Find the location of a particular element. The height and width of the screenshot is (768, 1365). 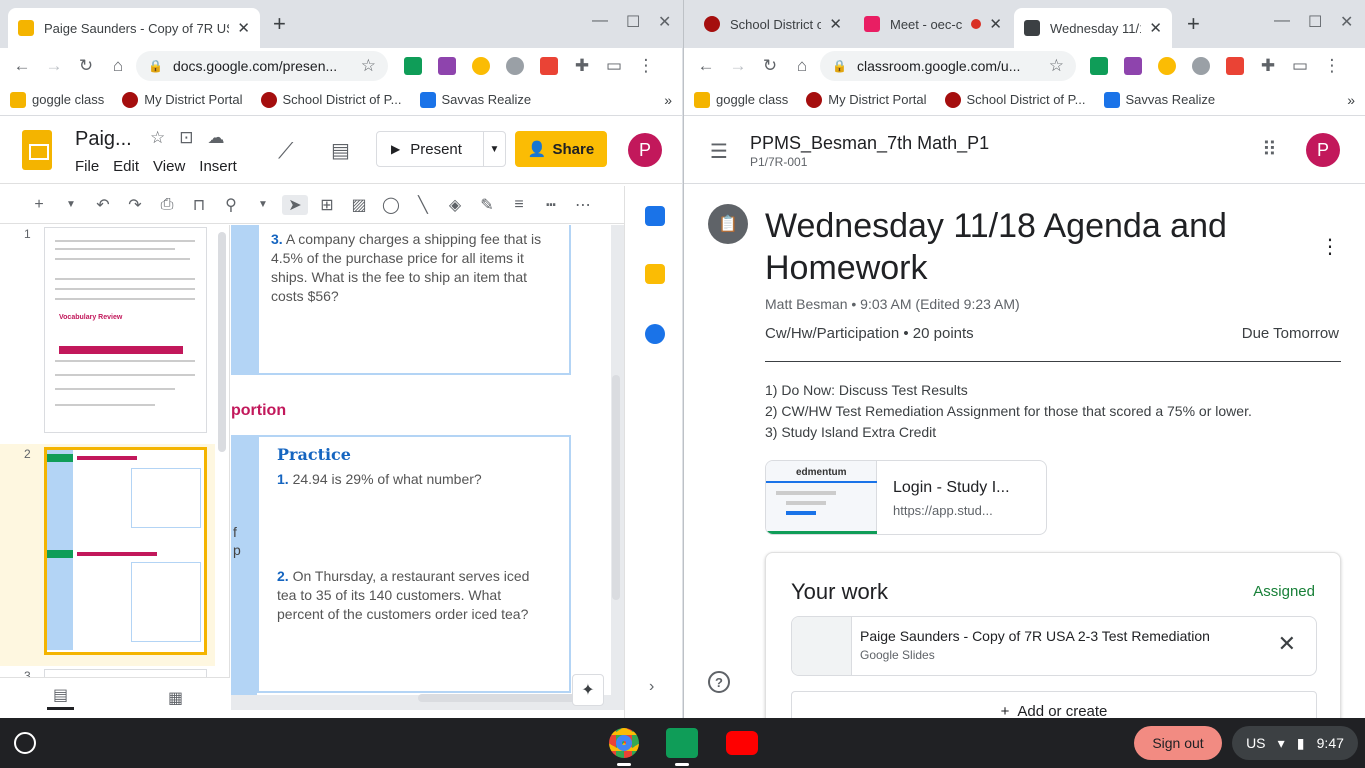

cloud-status-icon: ☁ is located at coordinates (216, 138).